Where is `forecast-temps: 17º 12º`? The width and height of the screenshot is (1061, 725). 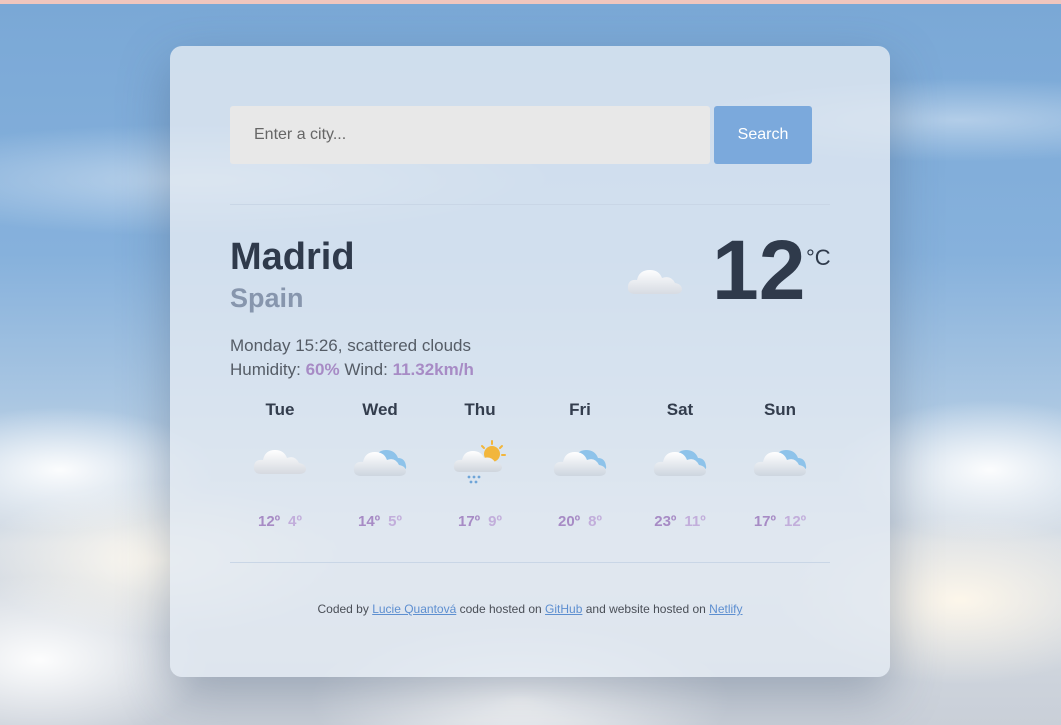 forecast-temps: 17º 12º is located at coordinates (780, 521).